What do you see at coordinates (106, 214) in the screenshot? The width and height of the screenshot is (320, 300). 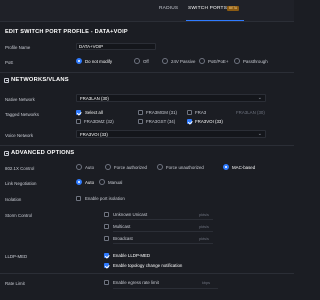 I see `storm-unknown-unicast-checkbox` at bounding box center [106, 214].